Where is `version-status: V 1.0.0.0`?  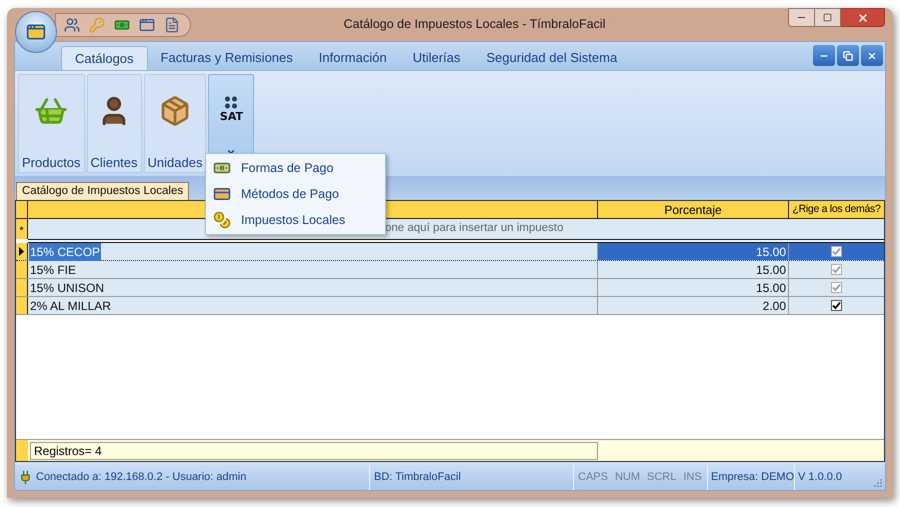
version-status: V 1.0.0.0 is located at coordinates (830, 477).